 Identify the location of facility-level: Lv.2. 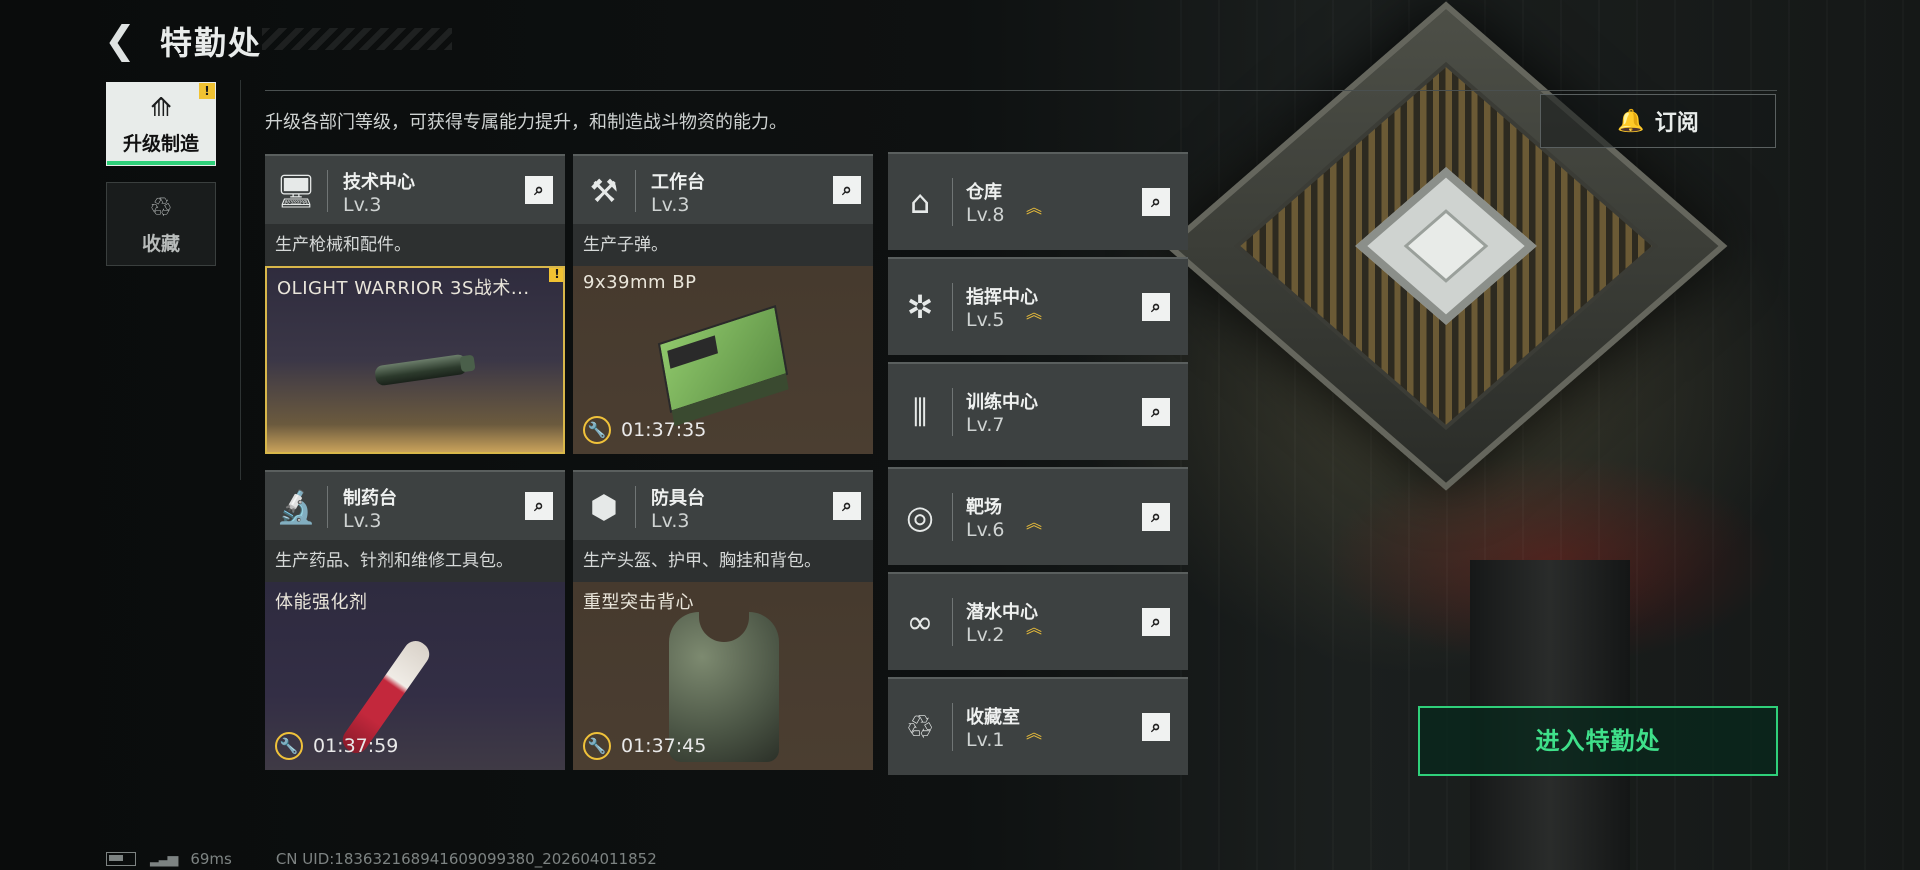
(985, 635).